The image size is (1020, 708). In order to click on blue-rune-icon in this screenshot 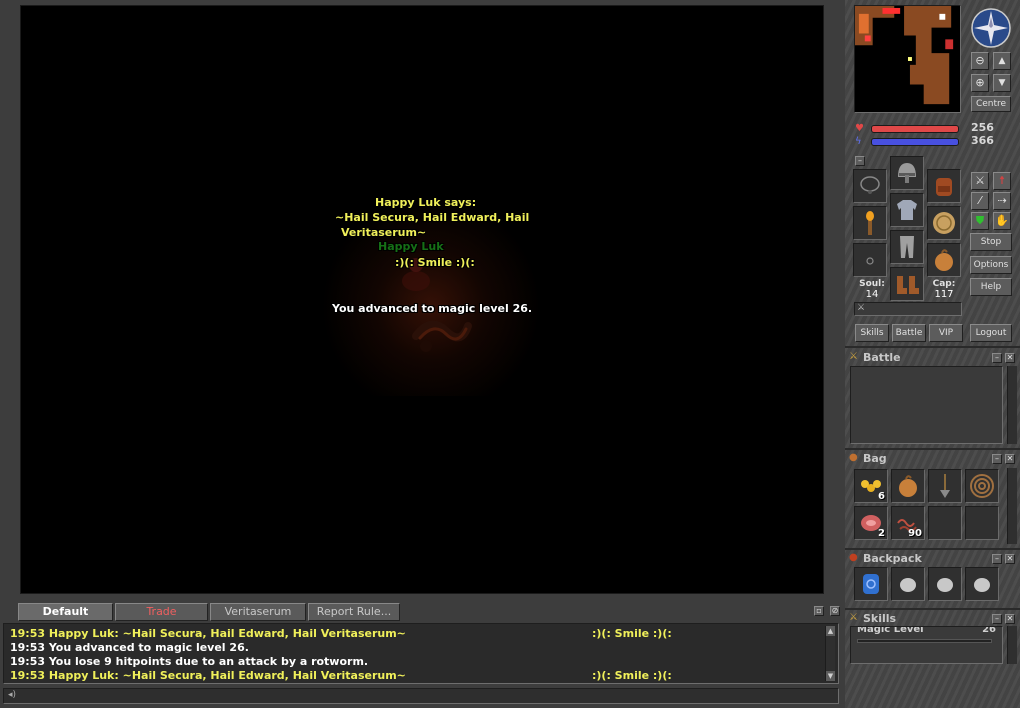, I will do `click(871, 584)`.